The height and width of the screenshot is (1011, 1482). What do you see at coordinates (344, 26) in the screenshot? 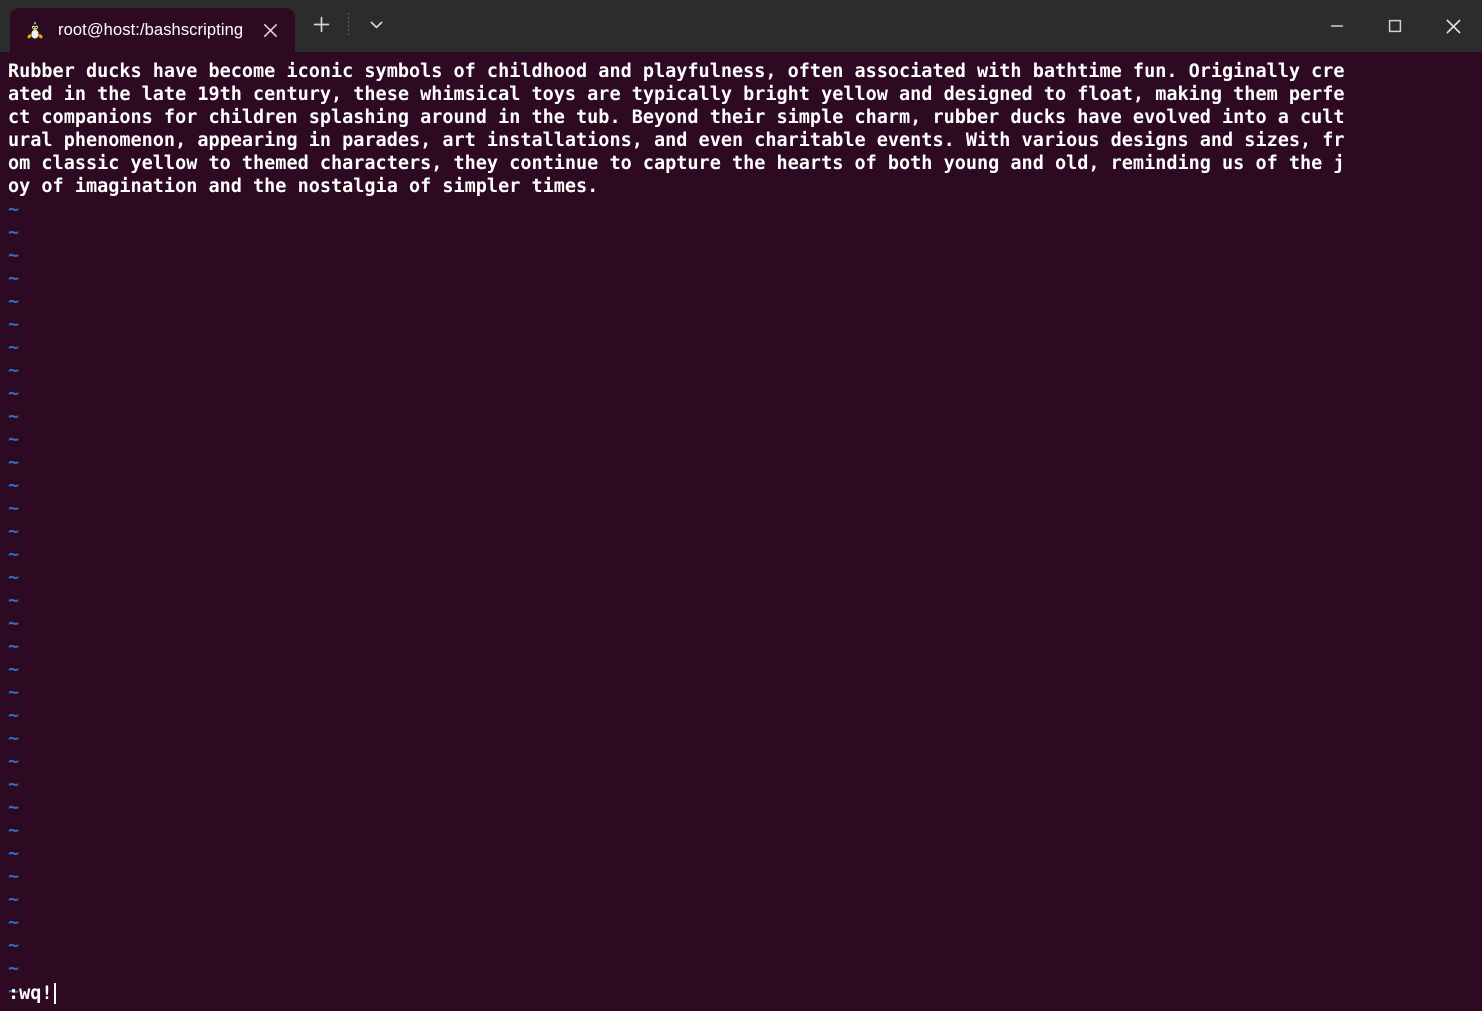
I see `tab-tools` at bounding box center [344, 26].